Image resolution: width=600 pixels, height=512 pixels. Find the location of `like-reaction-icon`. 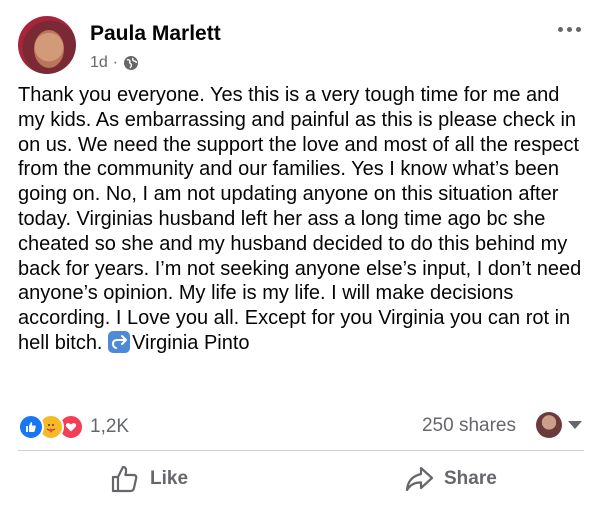

like-reaction-icon is located at coordinates (31, 427).